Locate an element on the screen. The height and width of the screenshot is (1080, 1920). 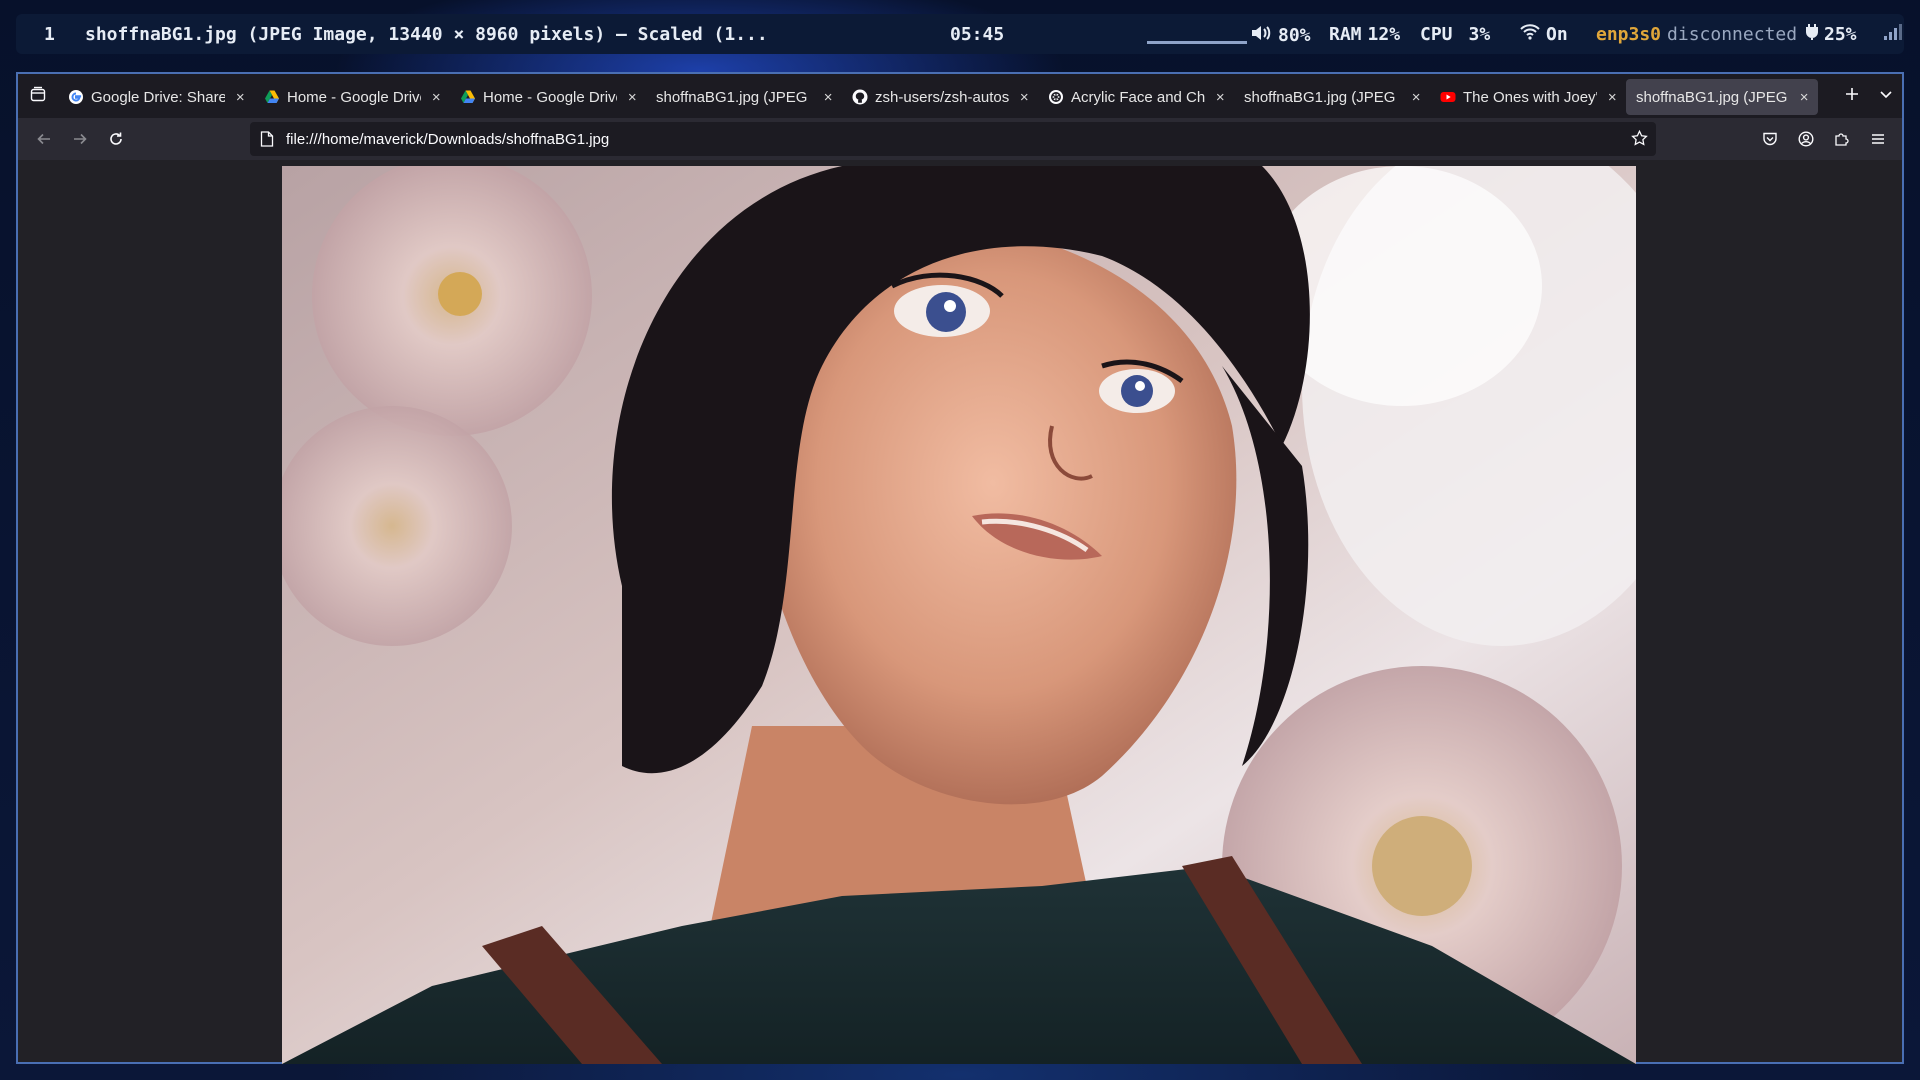
openai-icon is located at coordinates (1056, 97).